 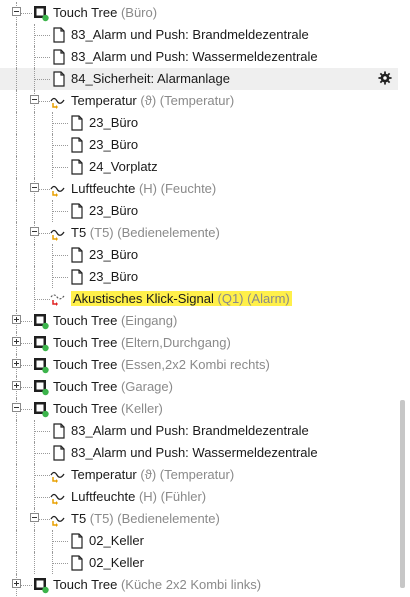 I want to click on row-name: 83_Alarm und Push: Wassermeldezentrale, so click(x=194, y=56).